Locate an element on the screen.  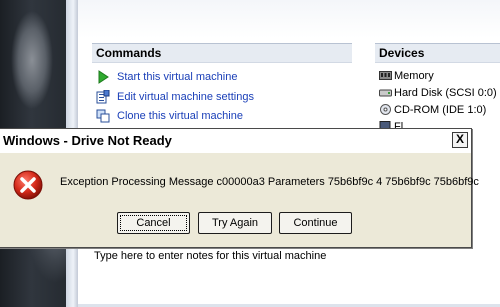
close-icon: X is located at coordinates (459, 139).